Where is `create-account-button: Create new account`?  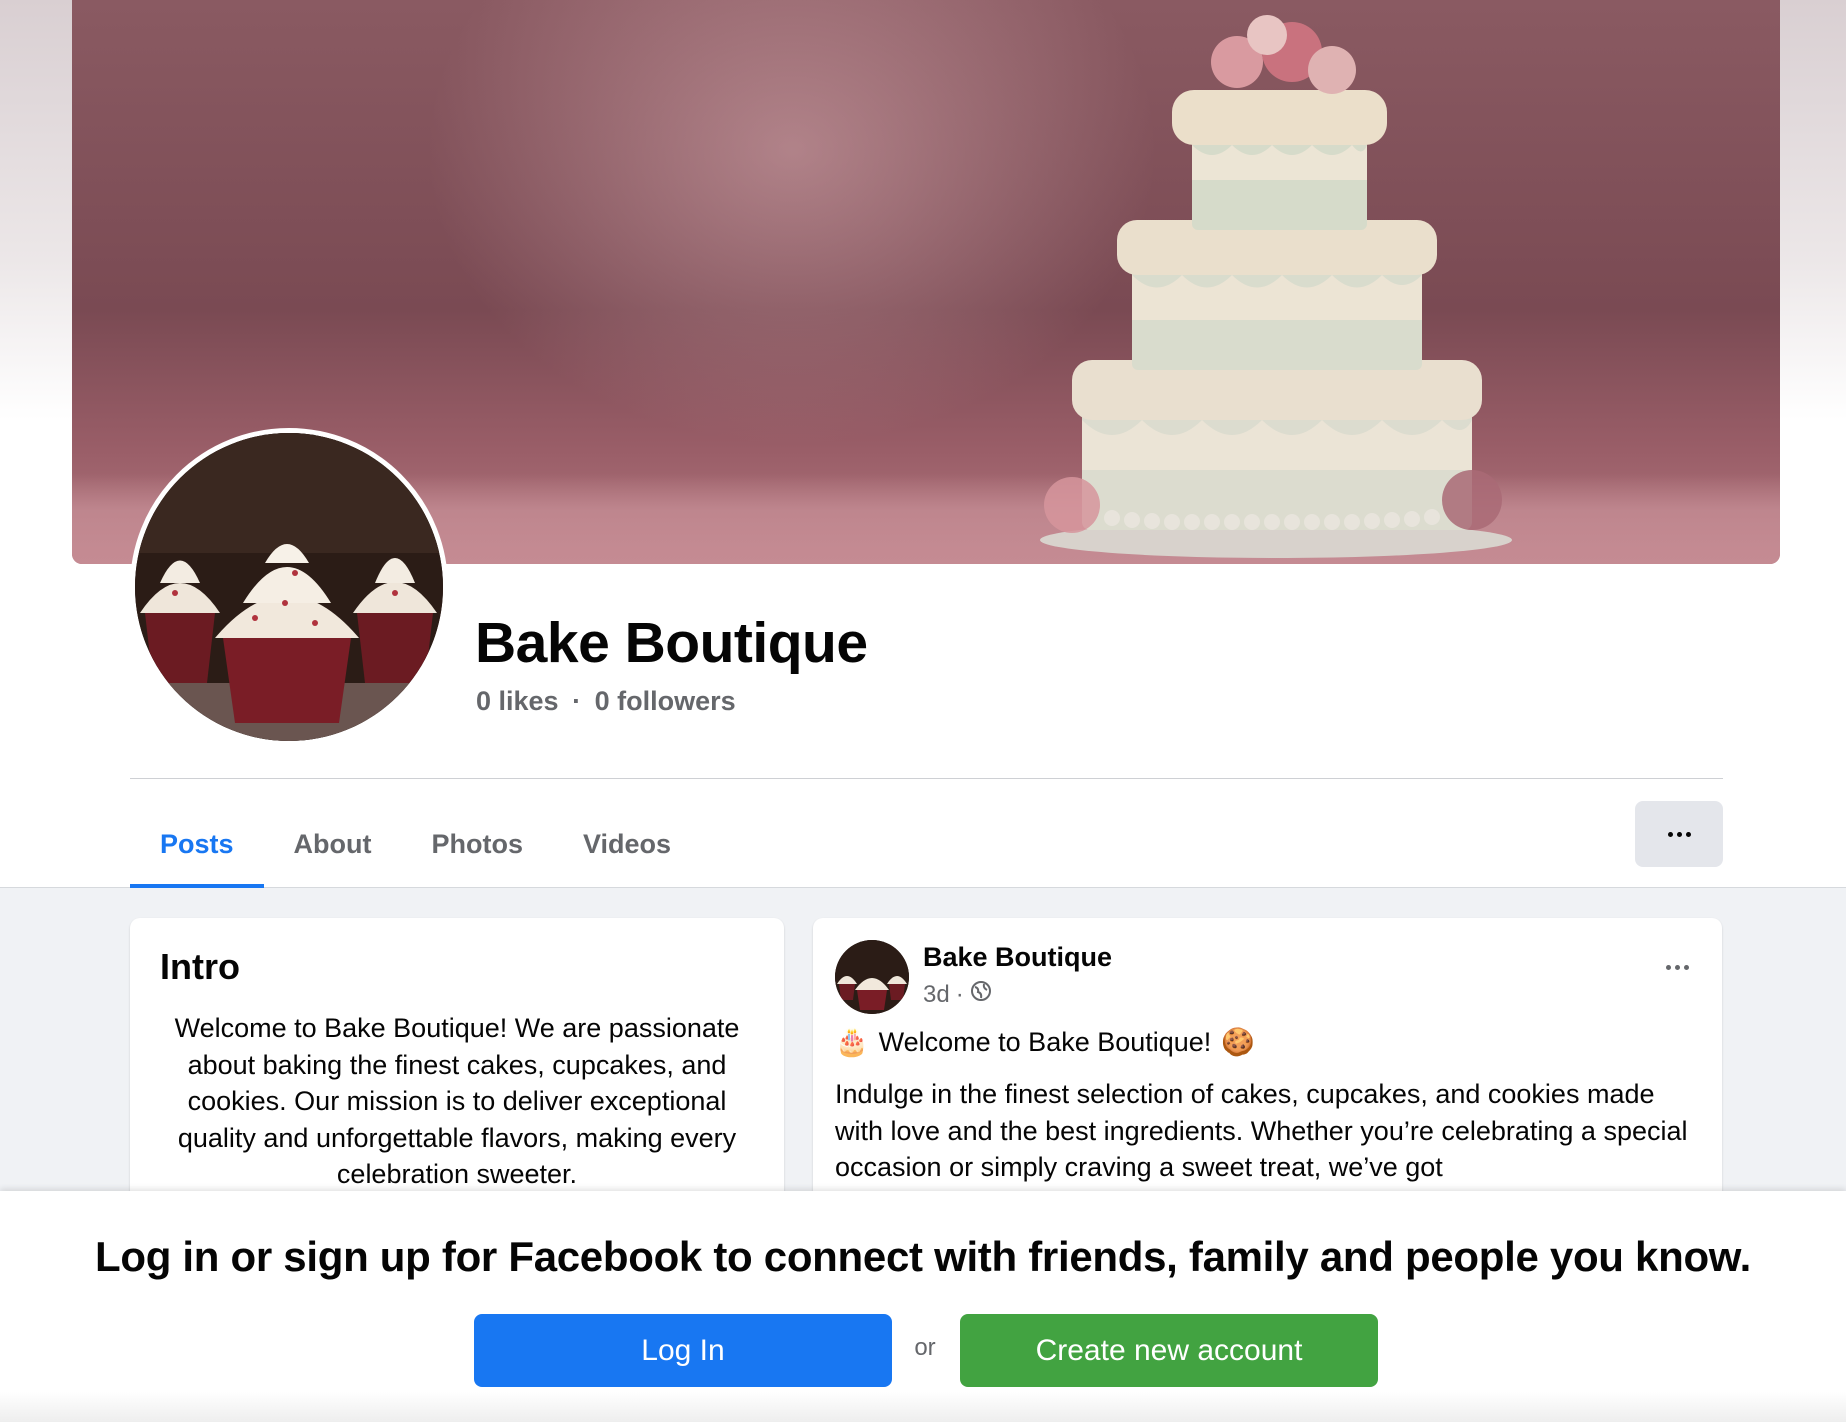 create-account-button: Create new account is located at coordinates (1169, 1350).